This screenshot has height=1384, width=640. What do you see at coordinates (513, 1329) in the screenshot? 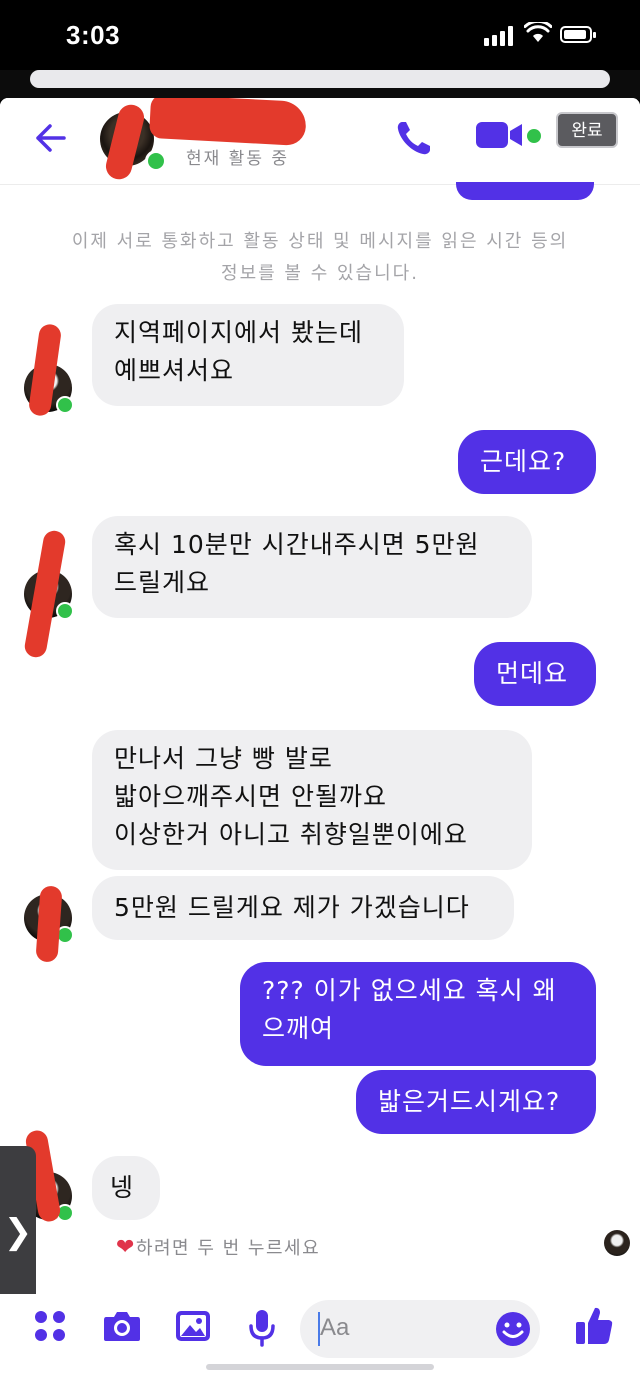
I see `emoji-icon` at bounding box center [513, 1329].